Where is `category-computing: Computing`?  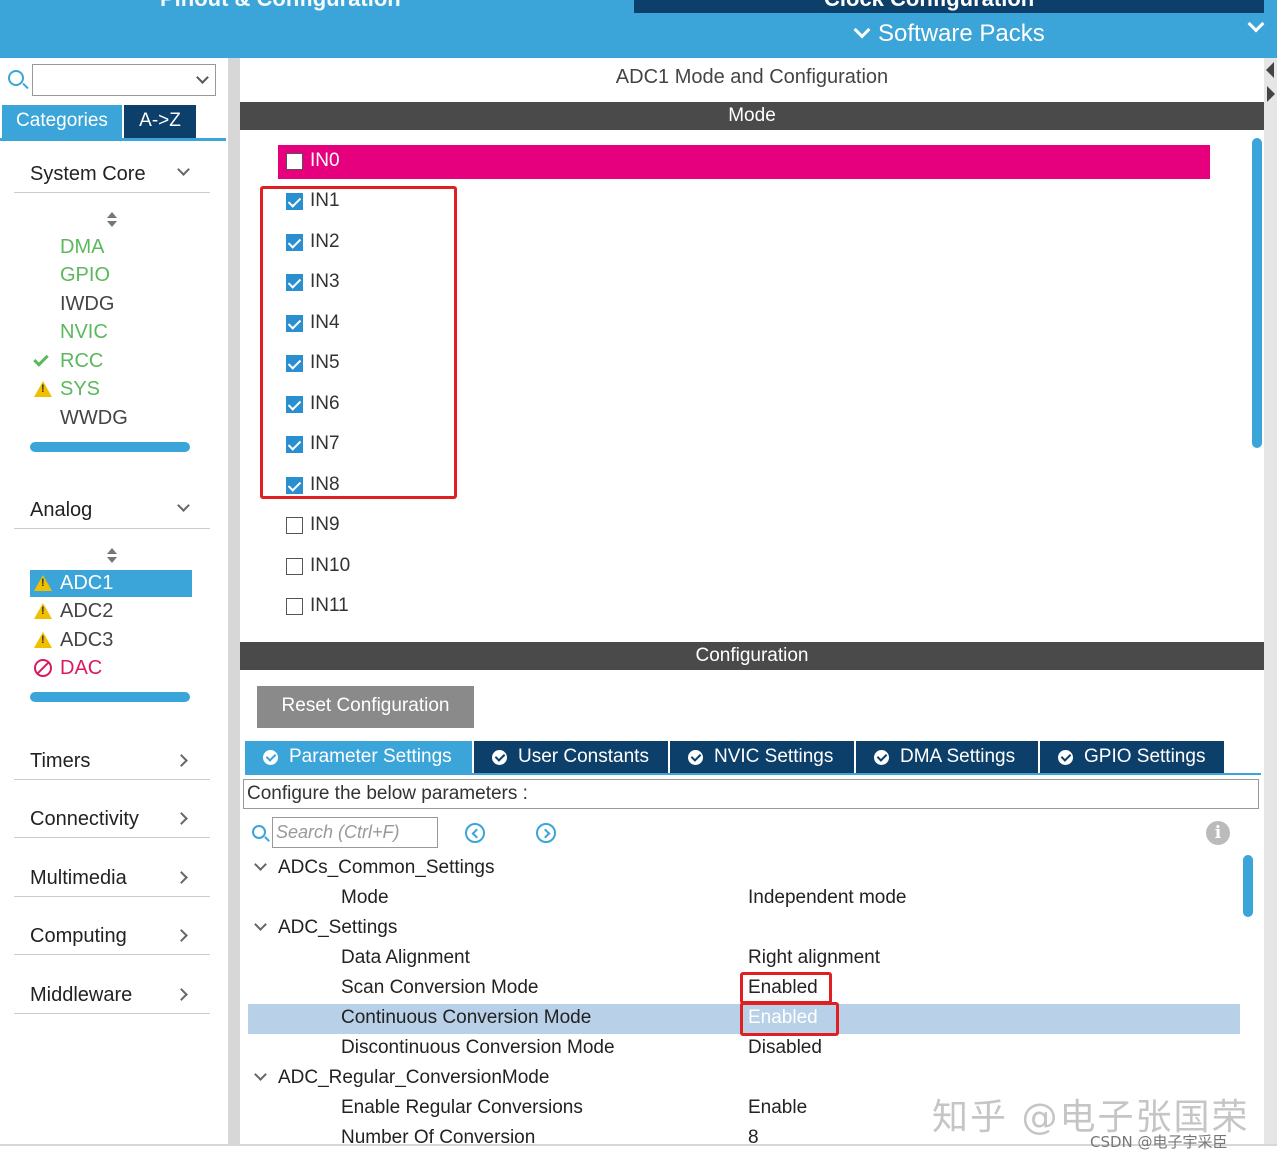
category-computing: Computing is located at coordinates (112, 936).